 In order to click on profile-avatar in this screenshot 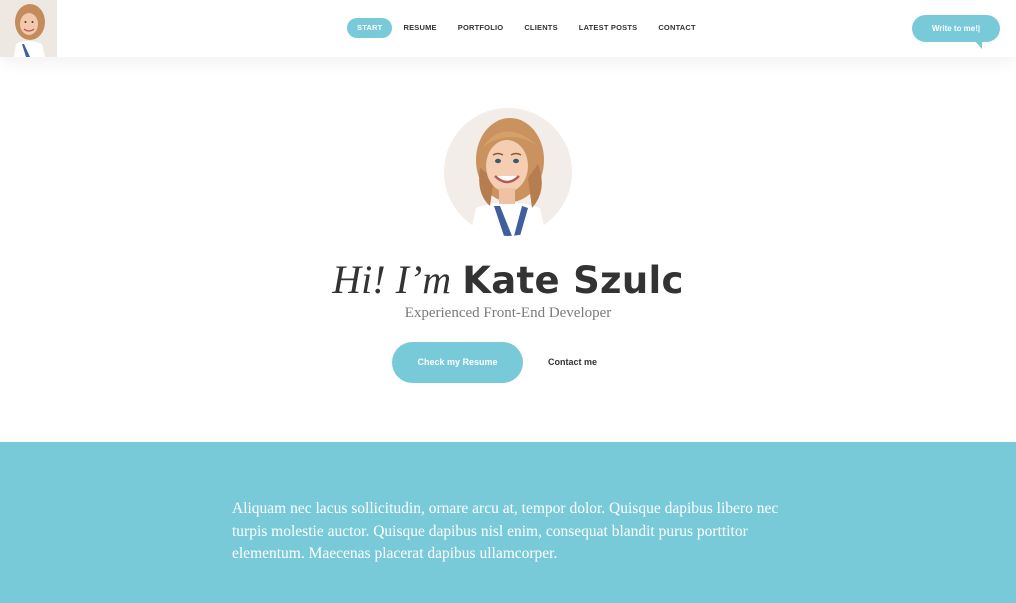, I will do `click(508, 172)`.